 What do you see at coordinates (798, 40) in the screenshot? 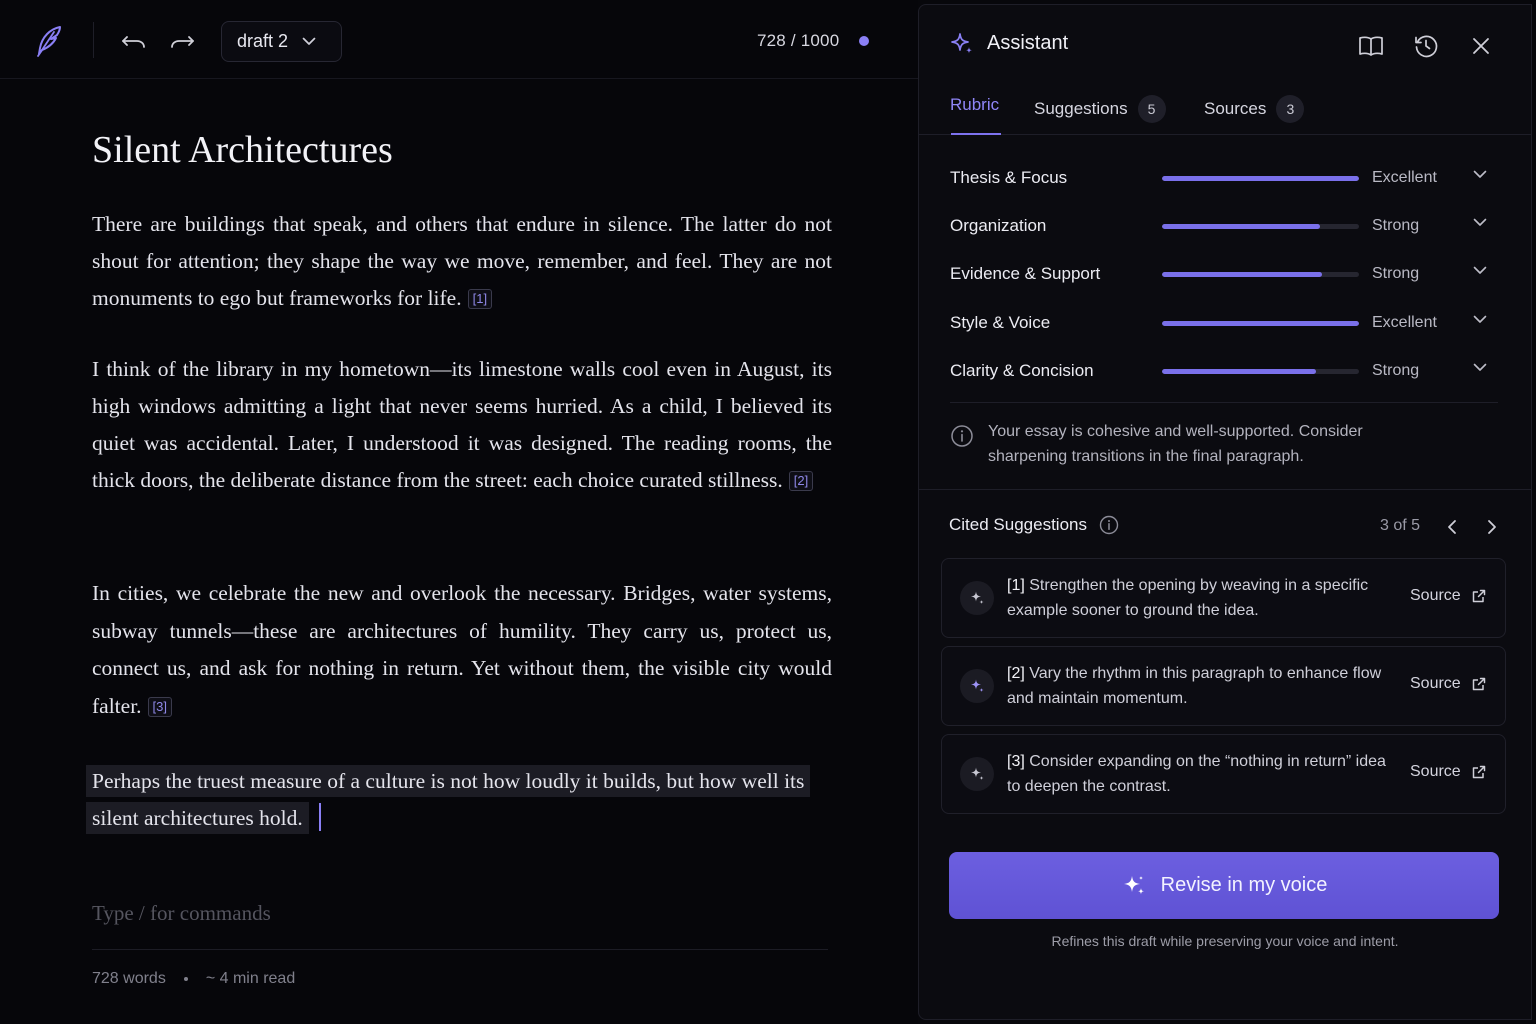
I see `word-goal-counter: 728 / 1000` at bounding box center [798, 40].